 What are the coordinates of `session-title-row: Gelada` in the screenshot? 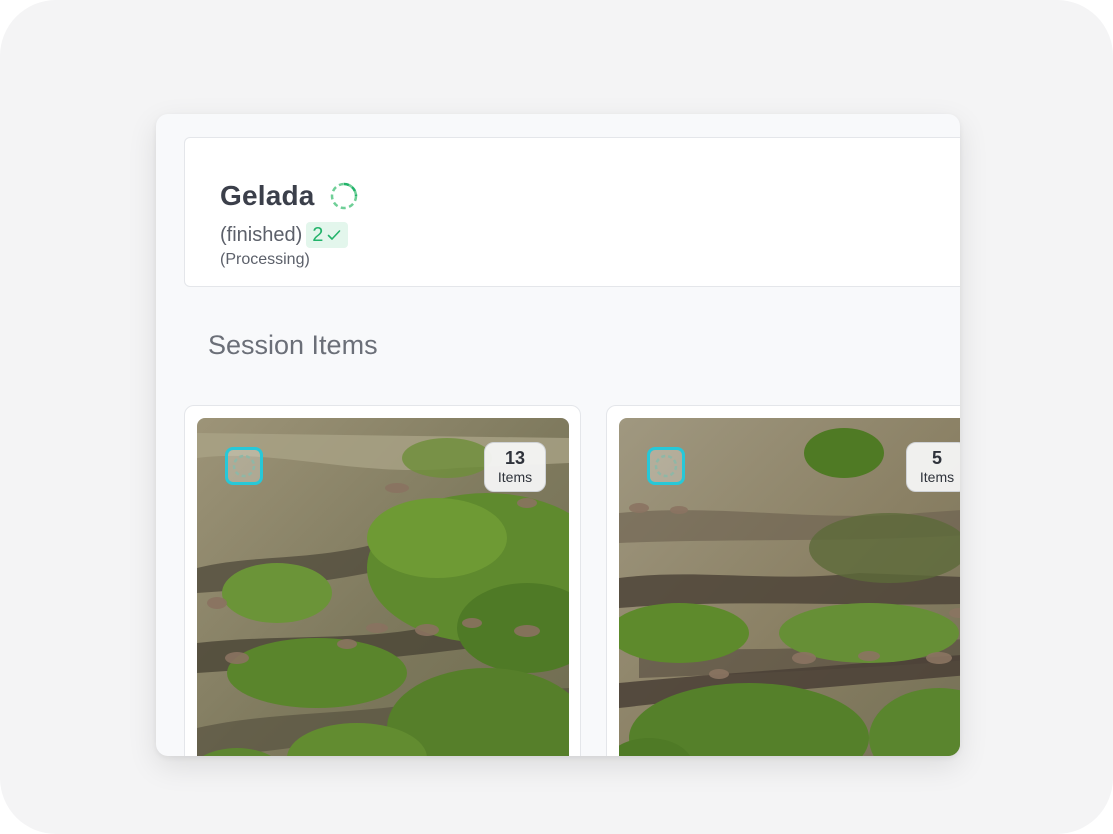 It's located at (289, 196).